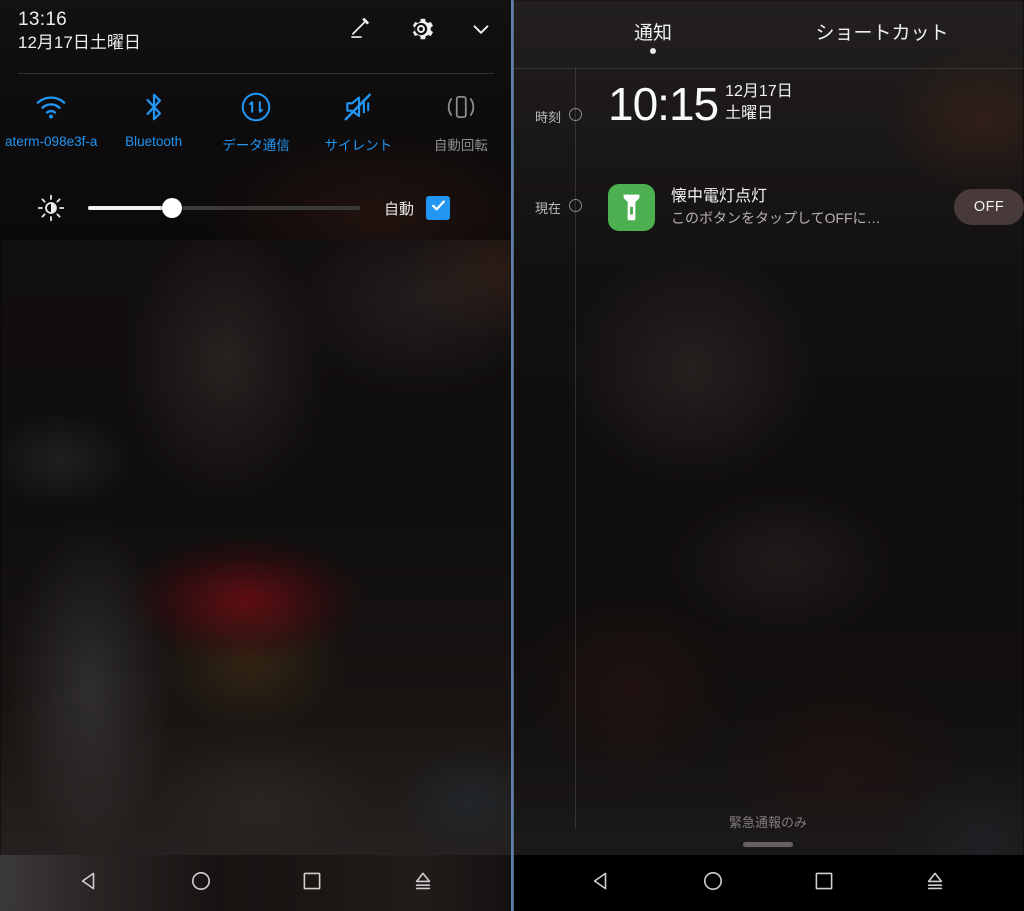  What do you see at coordinates (768, 34) in the screenshot?
I see `panel-tabs: 通知 ショートカット` at bounding box center [768, 34].